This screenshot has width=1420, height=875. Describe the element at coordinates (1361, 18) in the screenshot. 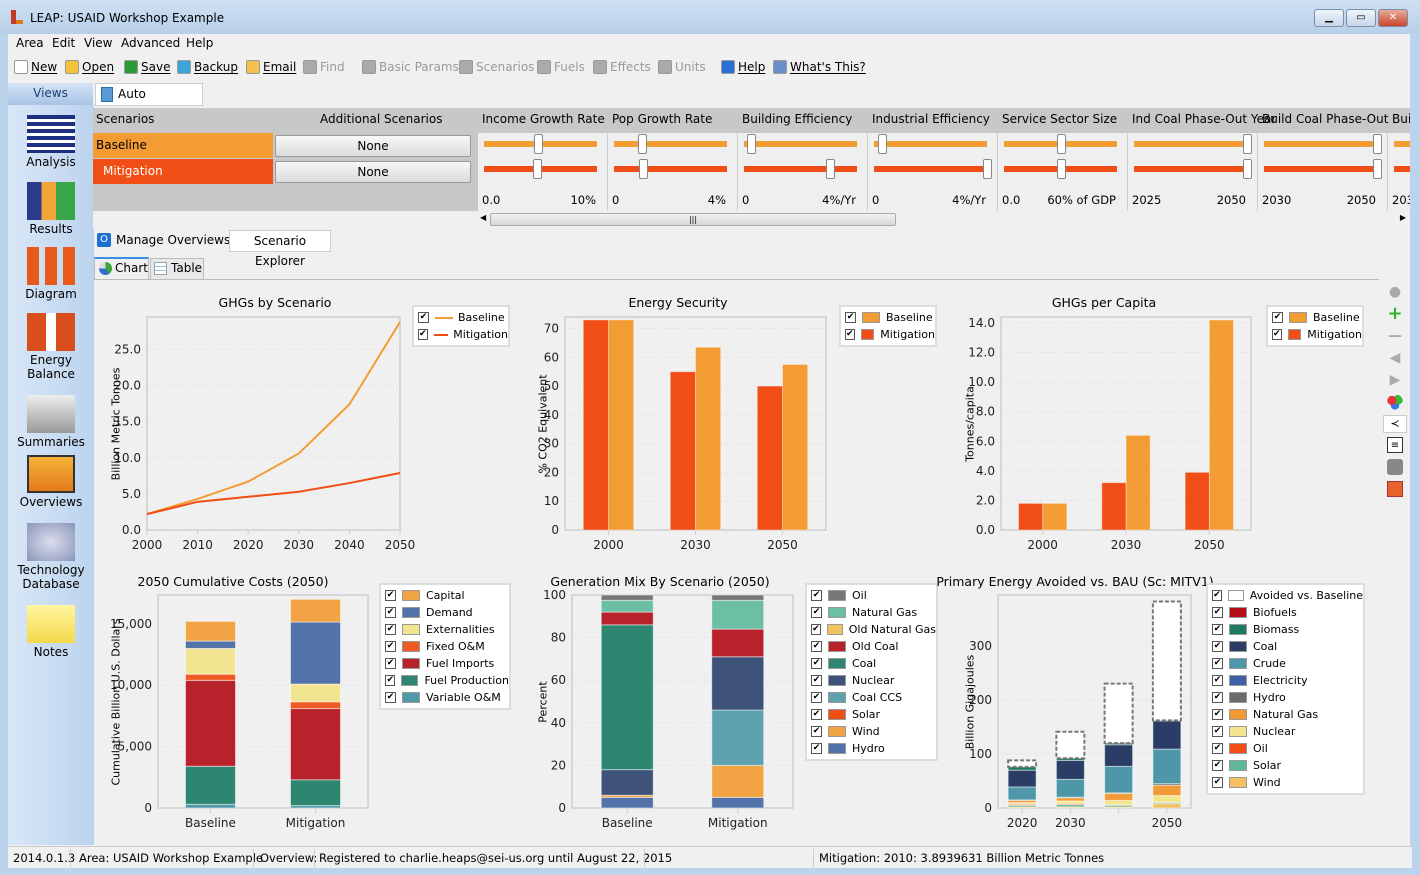

I see `maximize-button: ▭` at that location.